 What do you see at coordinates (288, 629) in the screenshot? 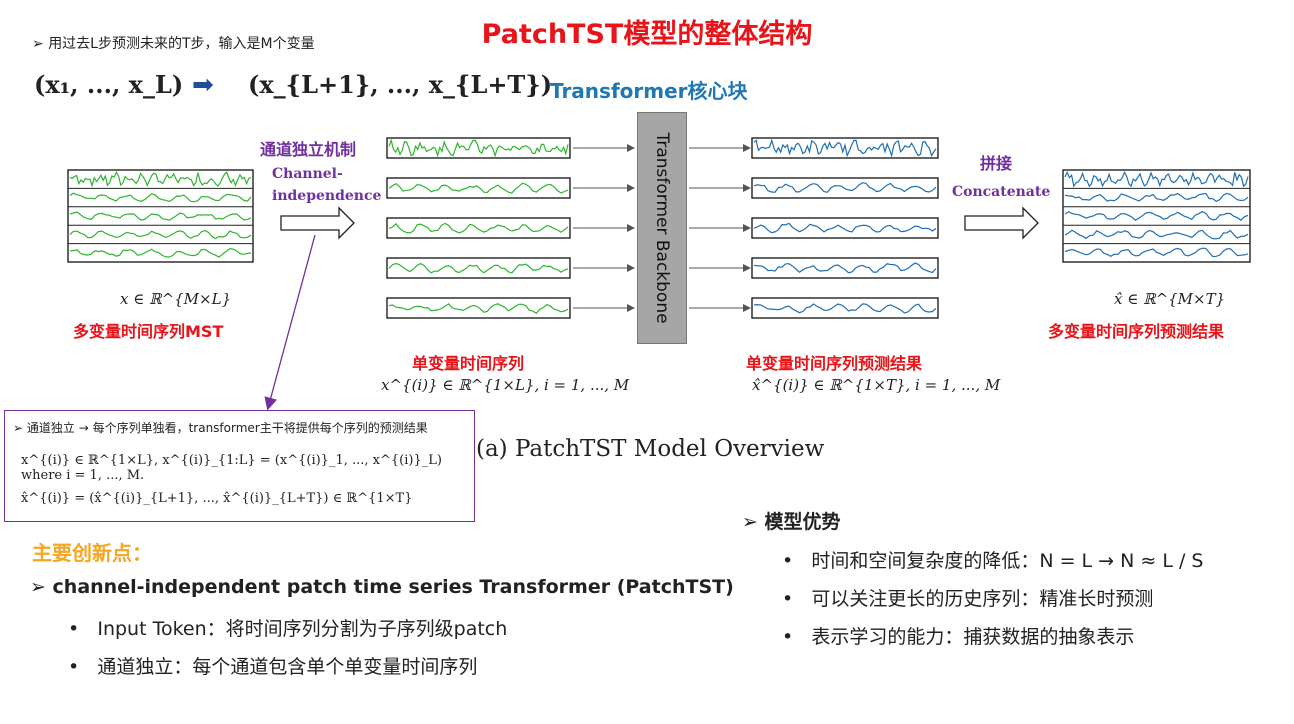
I see `innovation-item: • Input Token：将时间序列分割为子序列级patch` at bounding box center [288, 629].